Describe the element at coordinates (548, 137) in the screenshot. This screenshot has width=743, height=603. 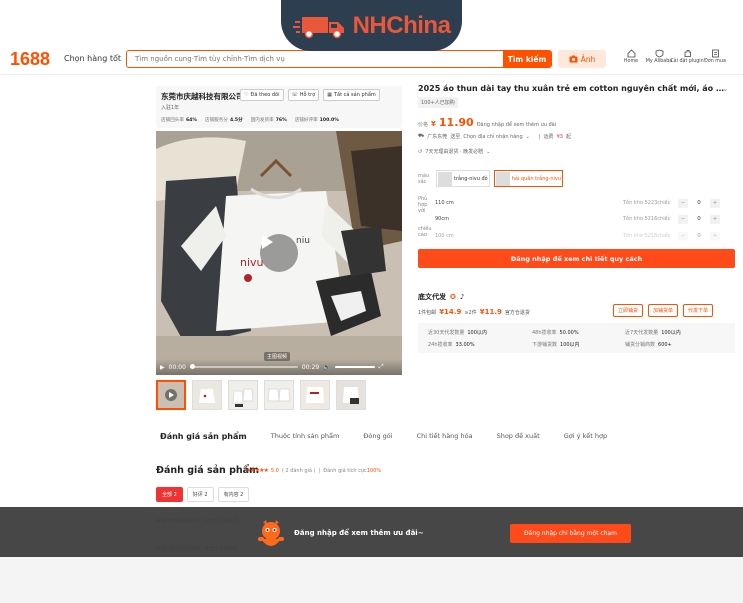
I see `freight-label: 运费` at that location.